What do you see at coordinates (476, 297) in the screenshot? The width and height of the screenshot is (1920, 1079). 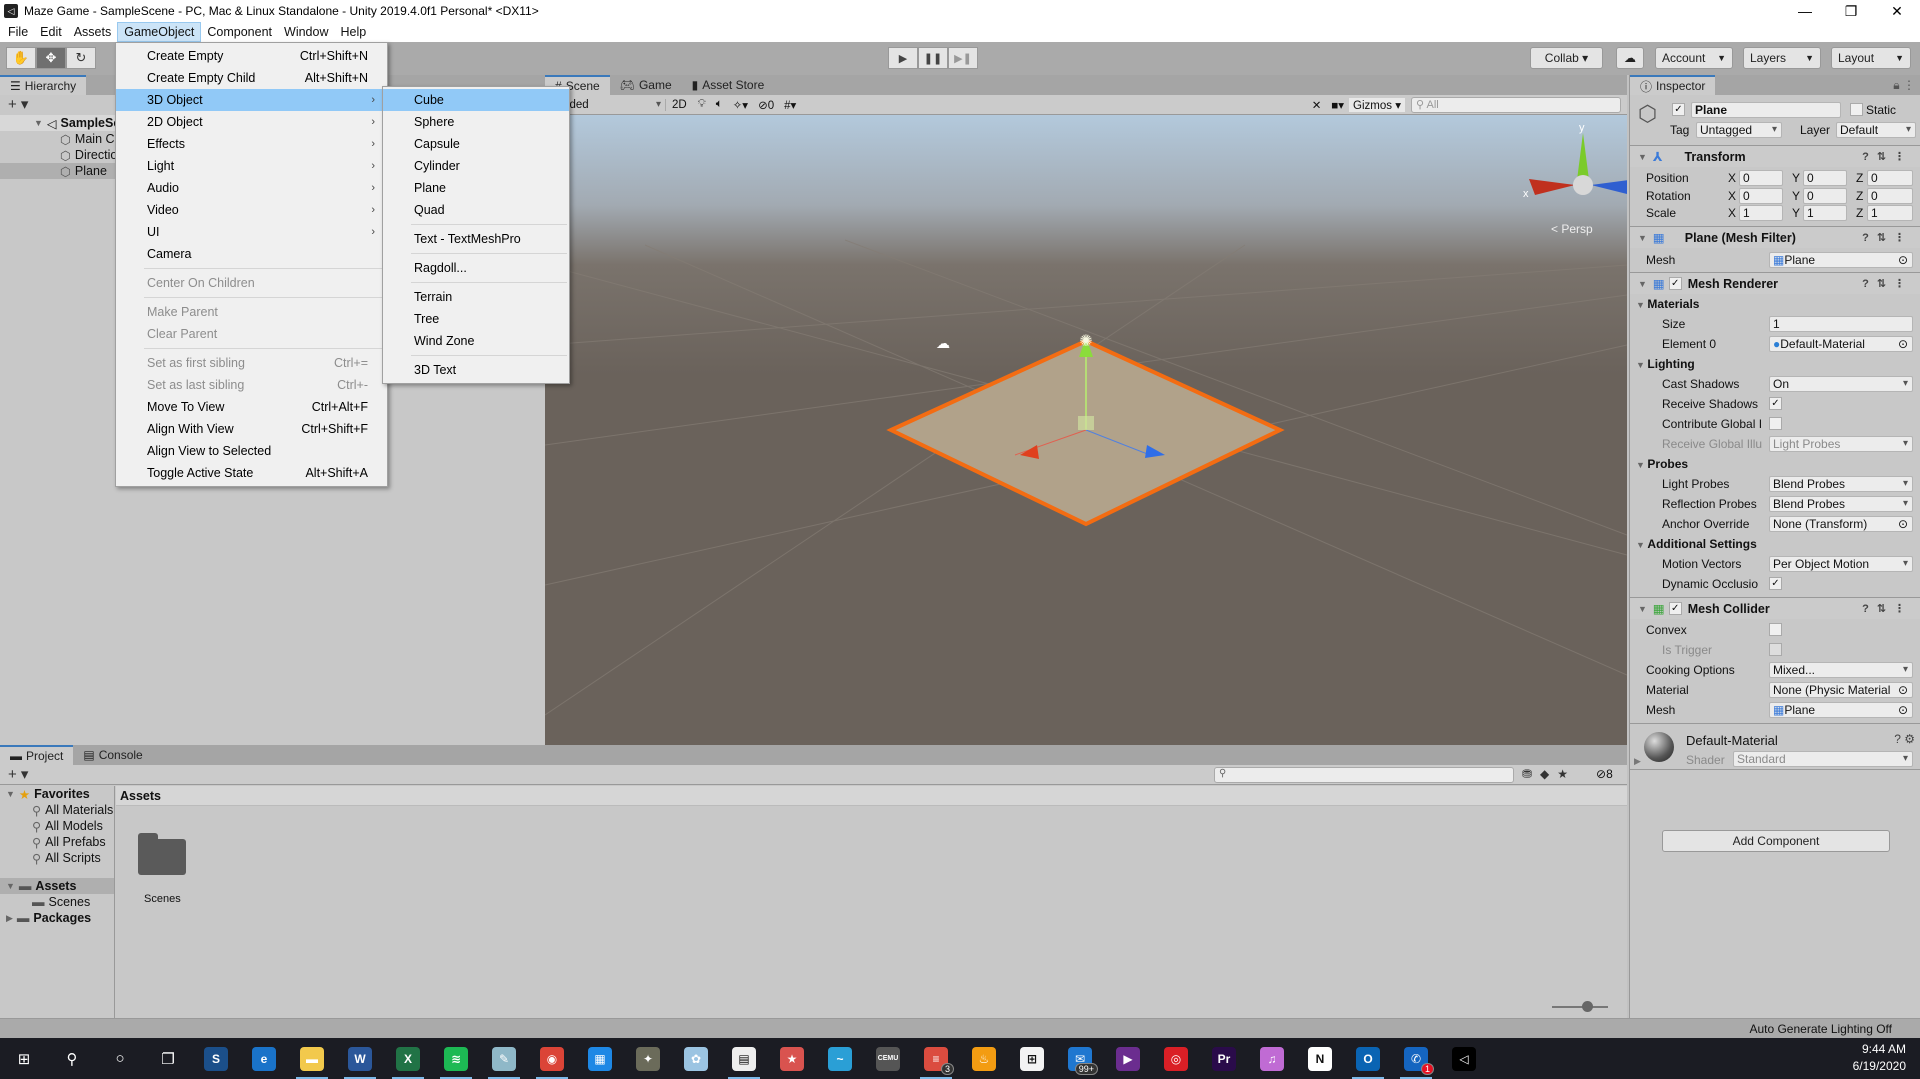 I see `submenu-item-terrain: Terrain` at bounding box center [476, 297].